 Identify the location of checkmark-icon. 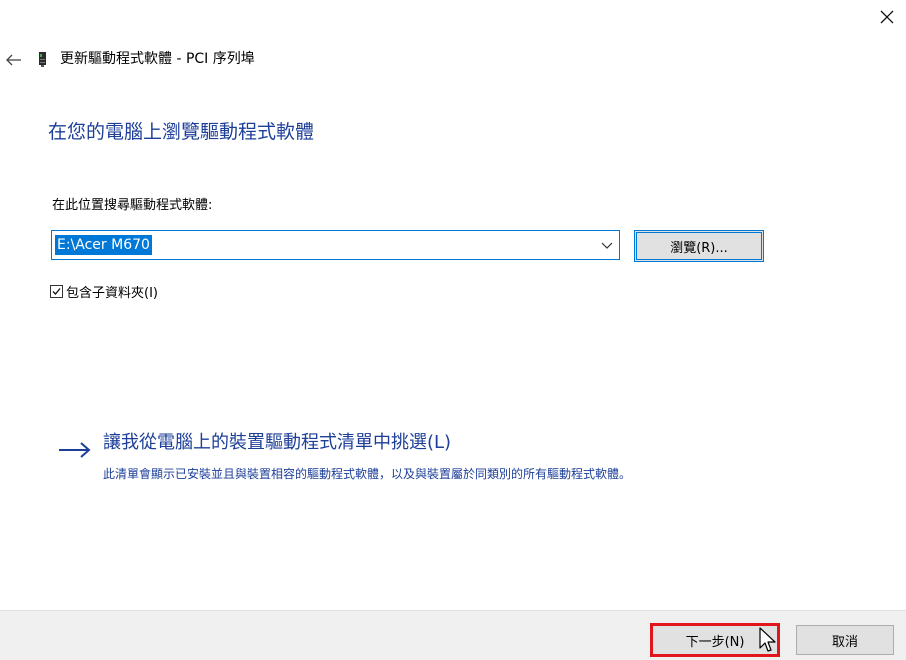
(56, 291).